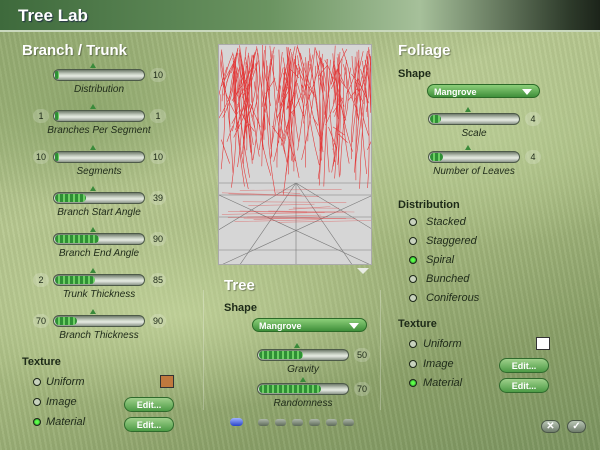 Image resolution: width=600 pixels, height=450 pixels. What do you see at coordinates (413, 298) in the screenshot?
I see `distribution-radio-coniferous` at bounding box center [413, 298].